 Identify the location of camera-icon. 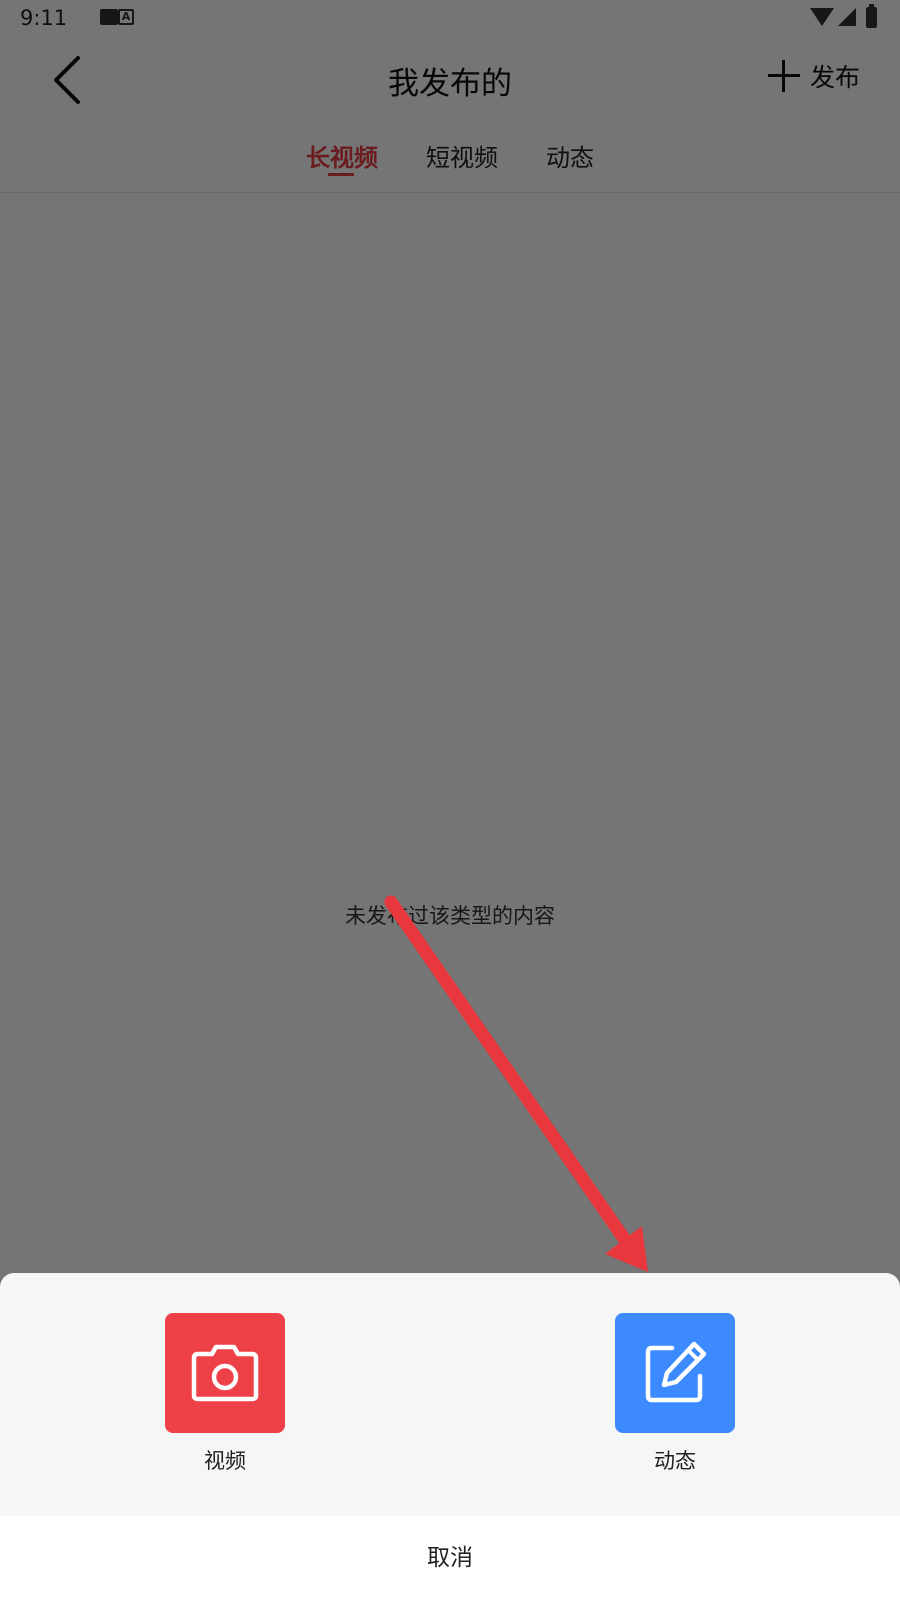
(225, 1373).